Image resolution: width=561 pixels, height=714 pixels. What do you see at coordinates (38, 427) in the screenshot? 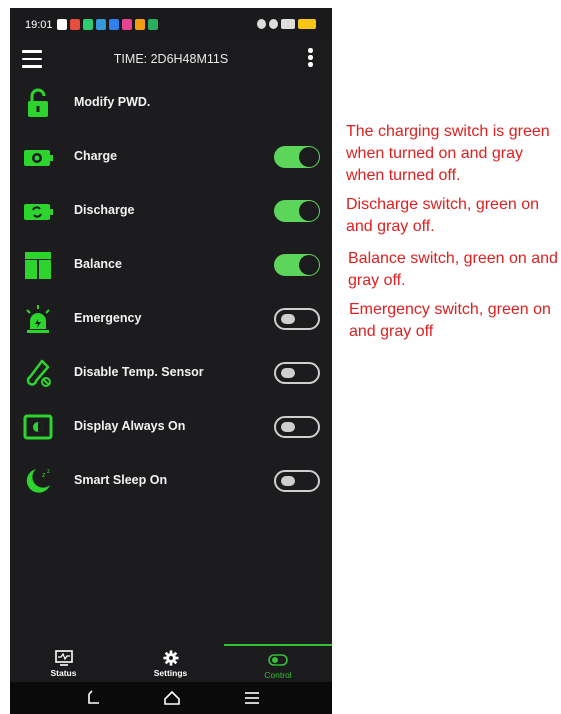
I see `display-brightness-icon` at bounding box center [38, 427].